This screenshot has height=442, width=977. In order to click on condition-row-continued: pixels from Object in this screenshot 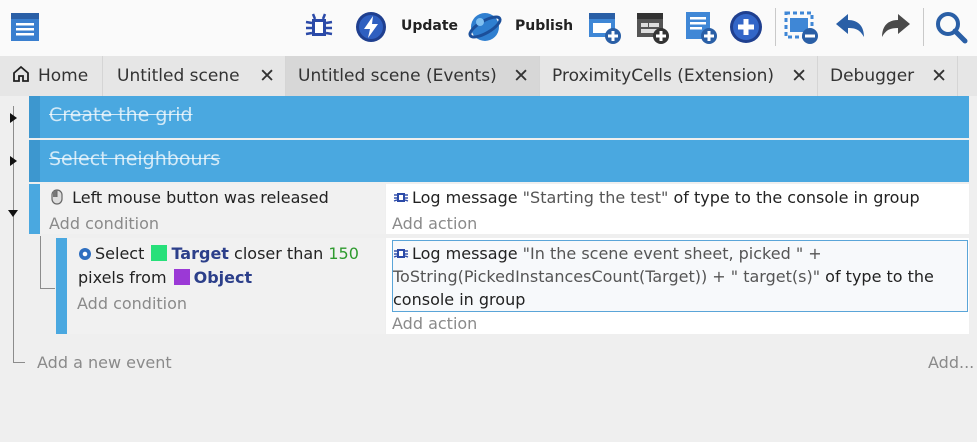, I will do `click(165, 277)`.